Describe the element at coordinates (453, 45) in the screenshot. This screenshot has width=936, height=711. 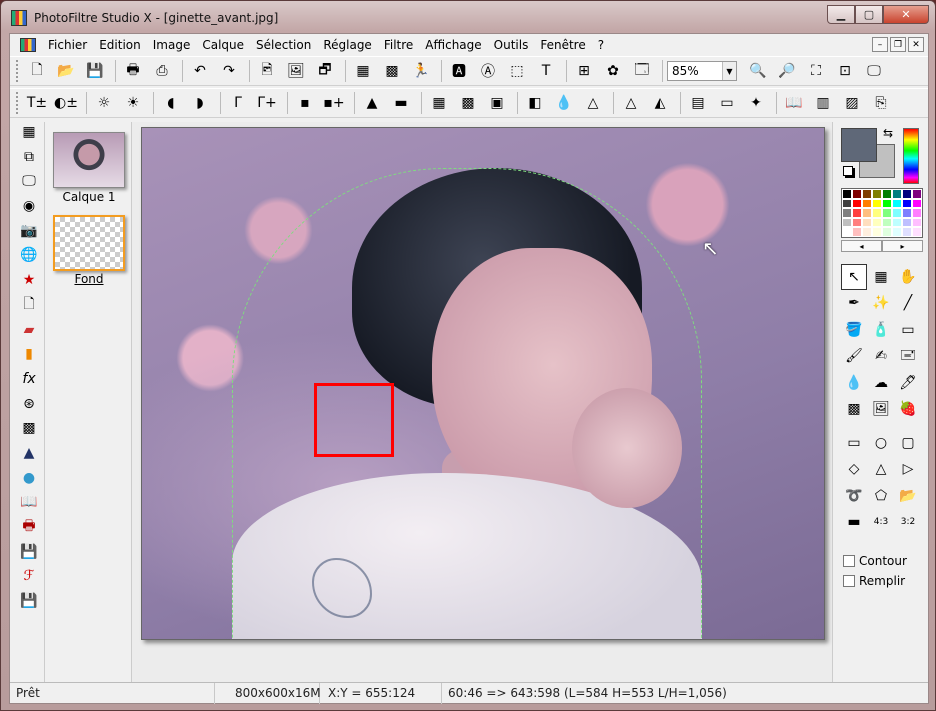
I see `menu-affichage: Affichage` at that location.